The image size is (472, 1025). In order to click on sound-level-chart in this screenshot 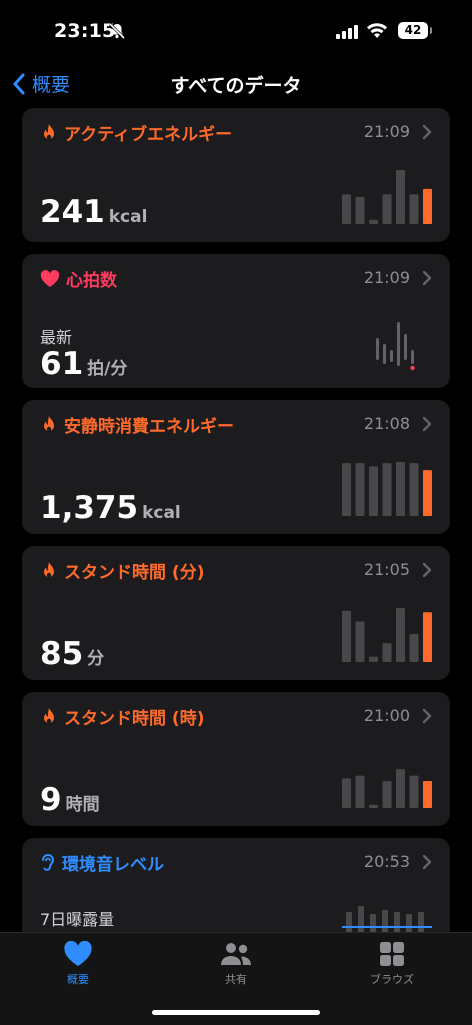, I will do `click(387, 920)`.